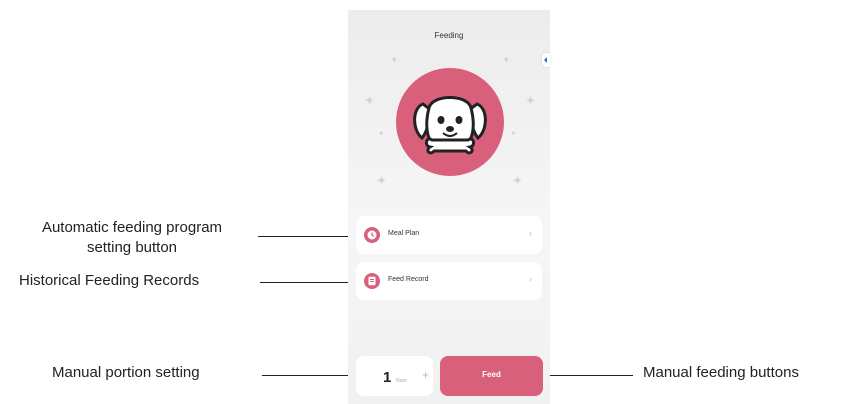 Image resolution: width=860 pixels, height=404 pixels. I want to click on portion-increase-button: +, so click(425, 375).